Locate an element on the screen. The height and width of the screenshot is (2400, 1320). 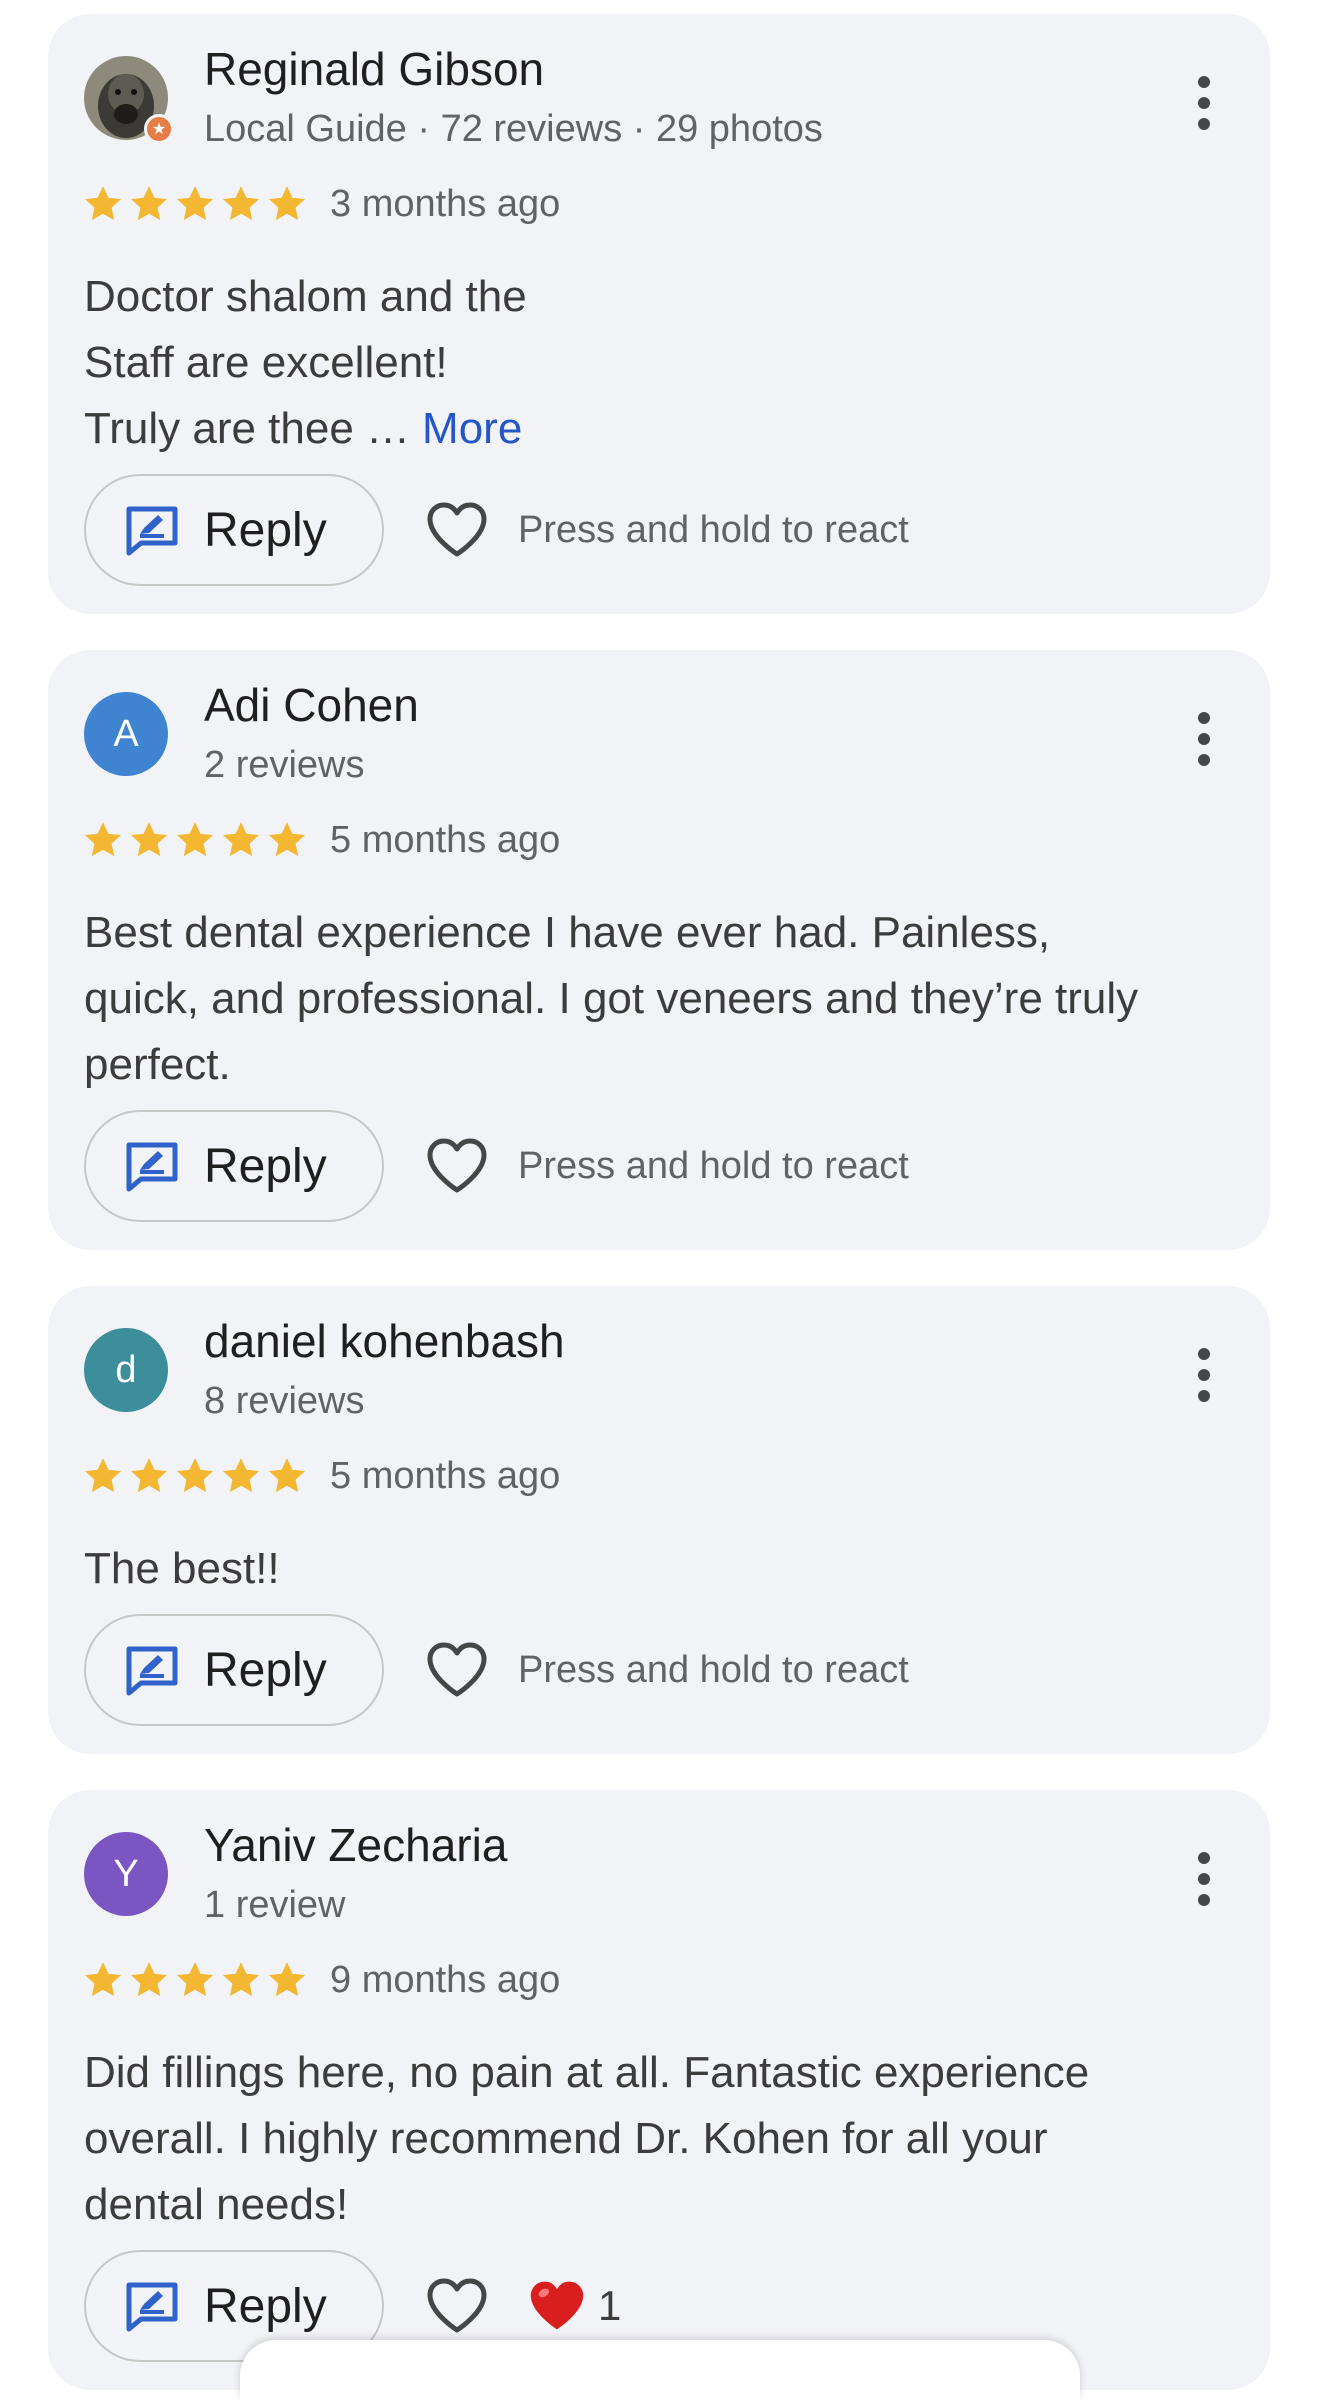
reviewer-name: daniel kohenbash is located at coordinates (384, 1341).